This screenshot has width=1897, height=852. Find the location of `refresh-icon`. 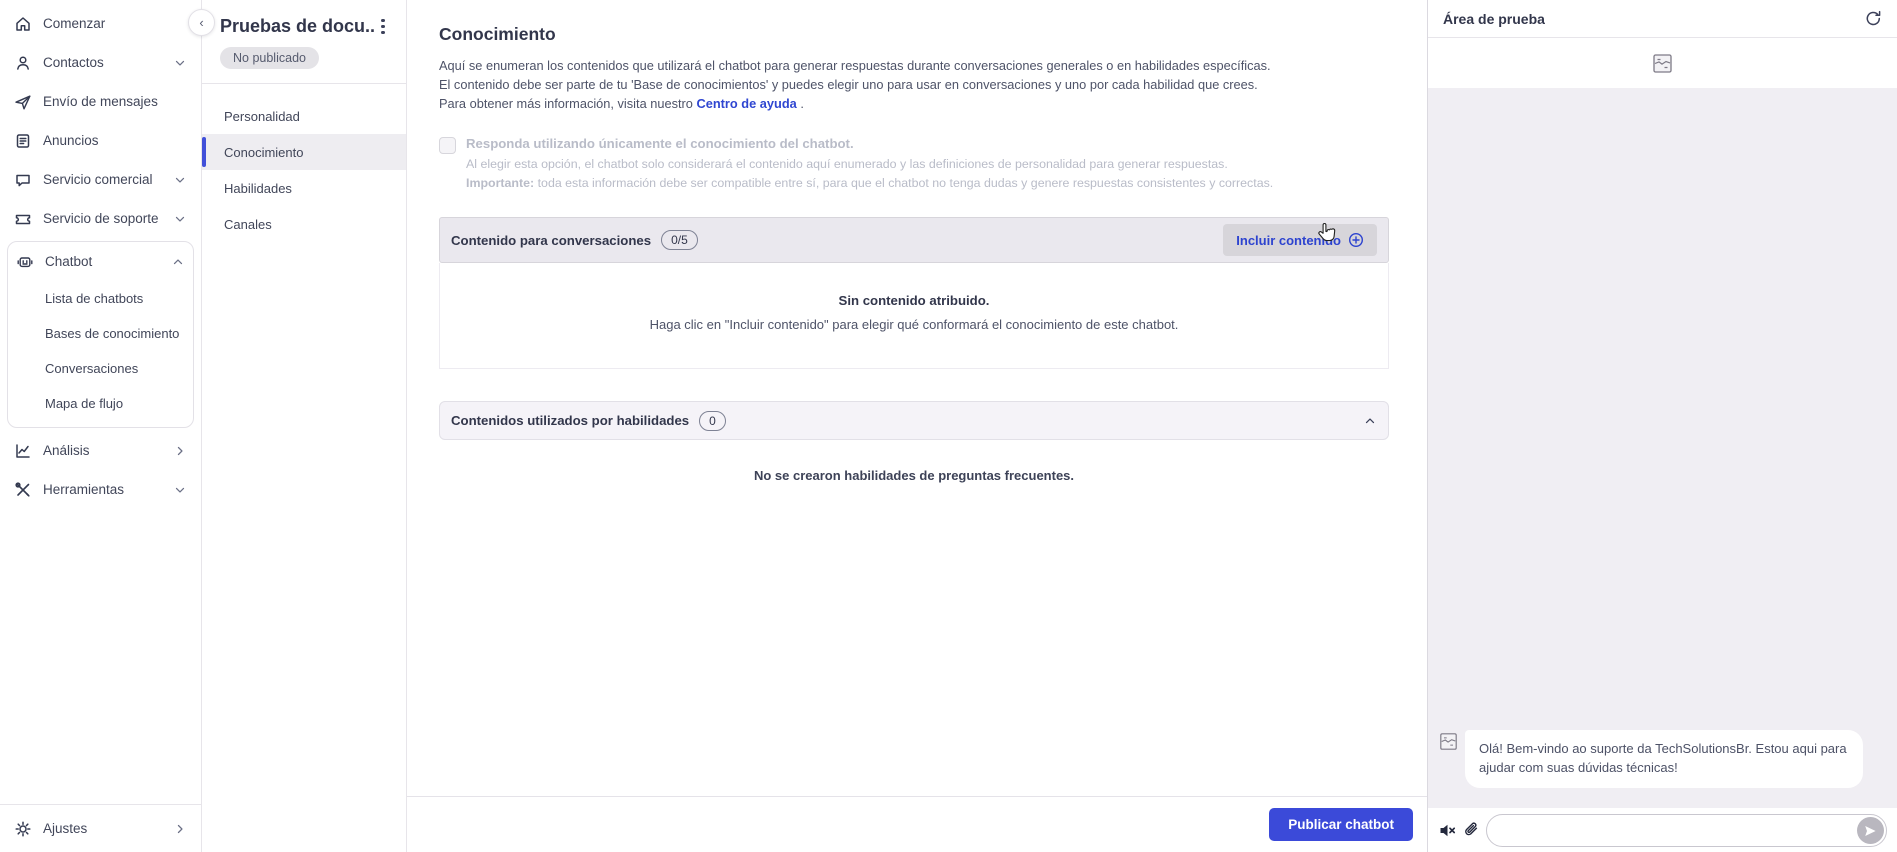

refresh-icon is located at coordinates (1873, 18).